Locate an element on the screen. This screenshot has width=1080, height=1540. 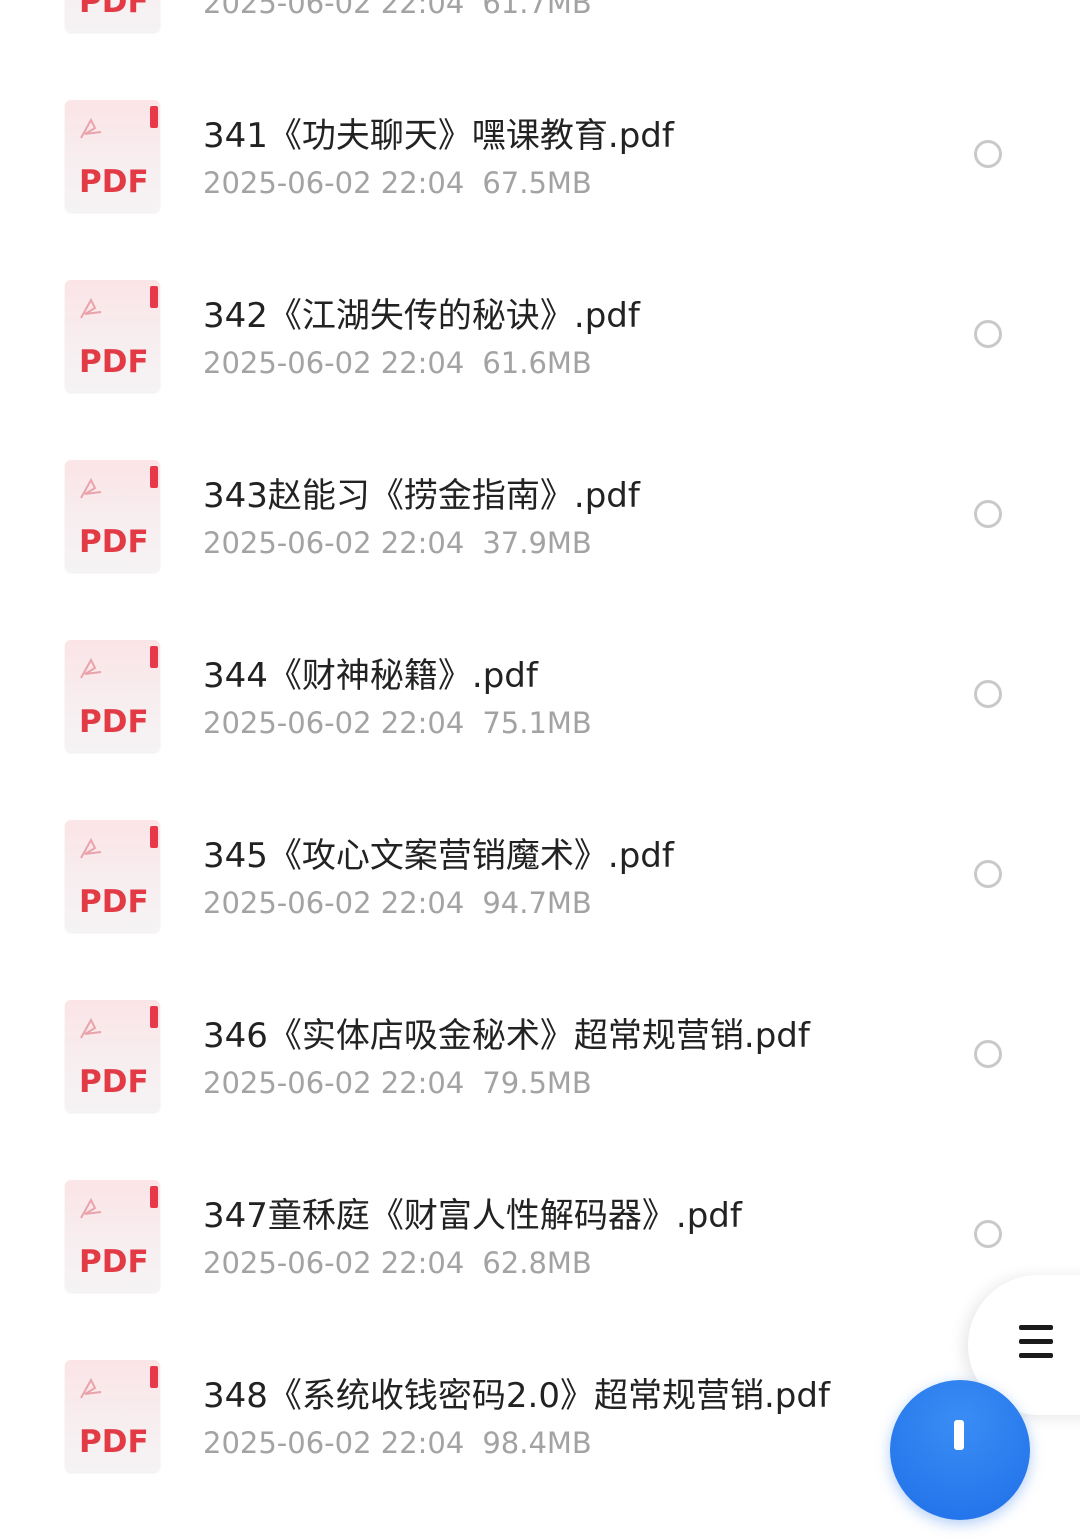
file-size: 67.5MB is located at coordinates (537, 183).